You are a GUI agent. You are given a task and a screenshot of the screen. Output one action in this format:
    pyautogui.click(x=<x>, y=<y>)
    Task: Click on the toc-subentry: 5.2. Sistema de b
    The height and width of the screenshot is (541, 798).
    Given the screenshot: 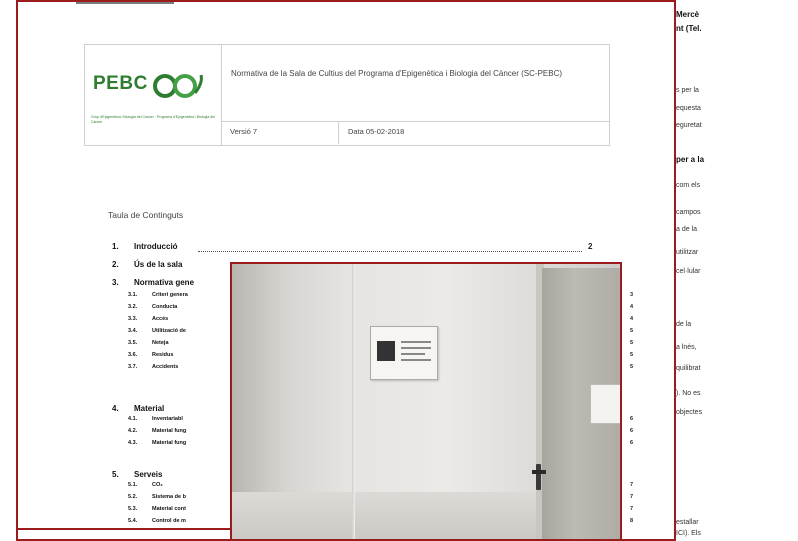 What is the action you would take?
    pyautogui.click(x=157, y=497)
    